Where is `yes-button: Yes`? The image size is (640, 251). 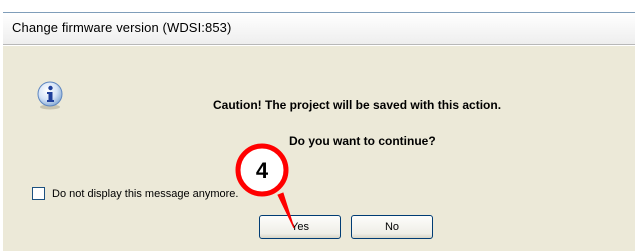
yes-button: Yes is located at coordinates (300, 227).